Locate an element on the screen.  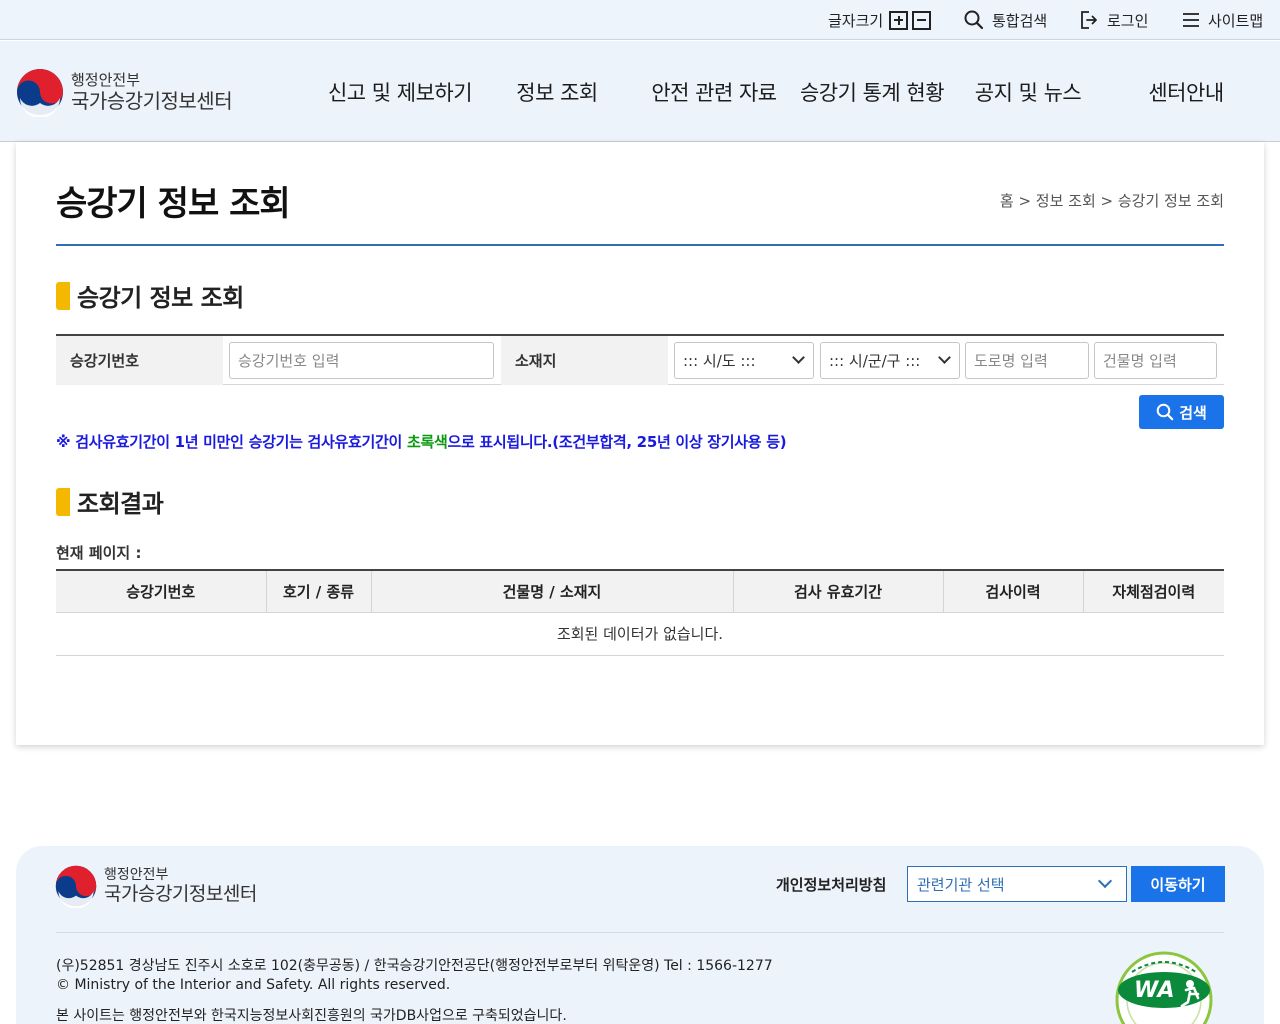
font-size-label: 글자크기 is located at coordinates (856, 20).